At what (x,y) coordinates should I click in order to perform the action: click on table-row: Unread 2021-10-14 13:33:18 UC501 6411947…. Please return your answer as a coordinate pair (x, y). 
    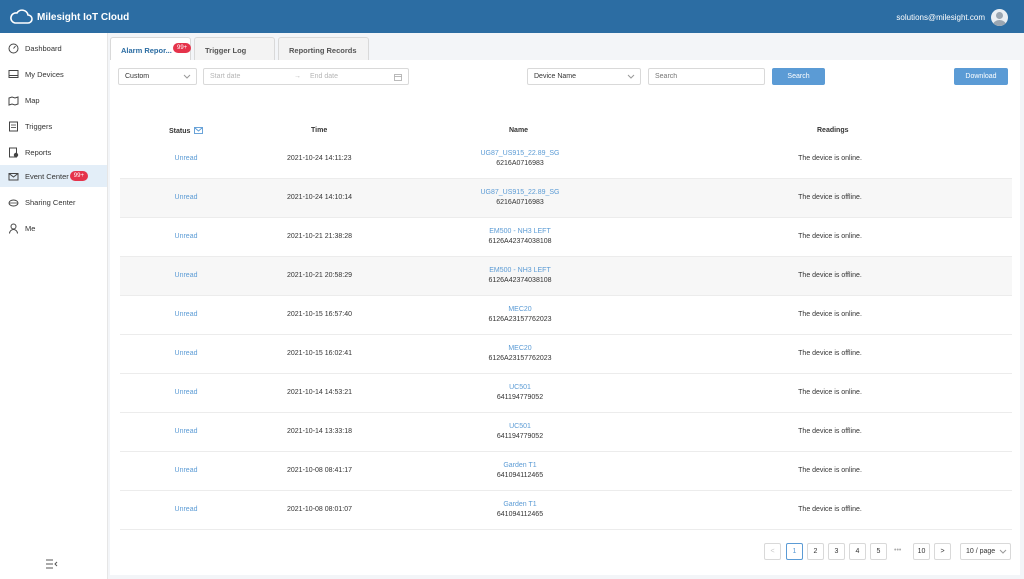
    Looking at the image, I should click on (566, 432).